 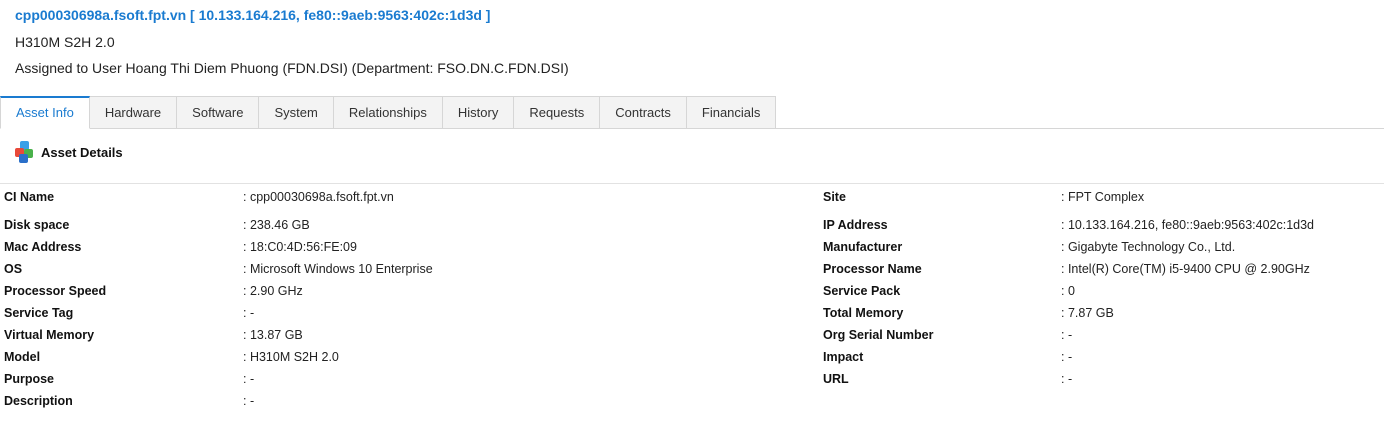 What do you see at coordinates (296, 112) in the screenshot?
I see `tab-system: System` at bounding box center [296, 112].